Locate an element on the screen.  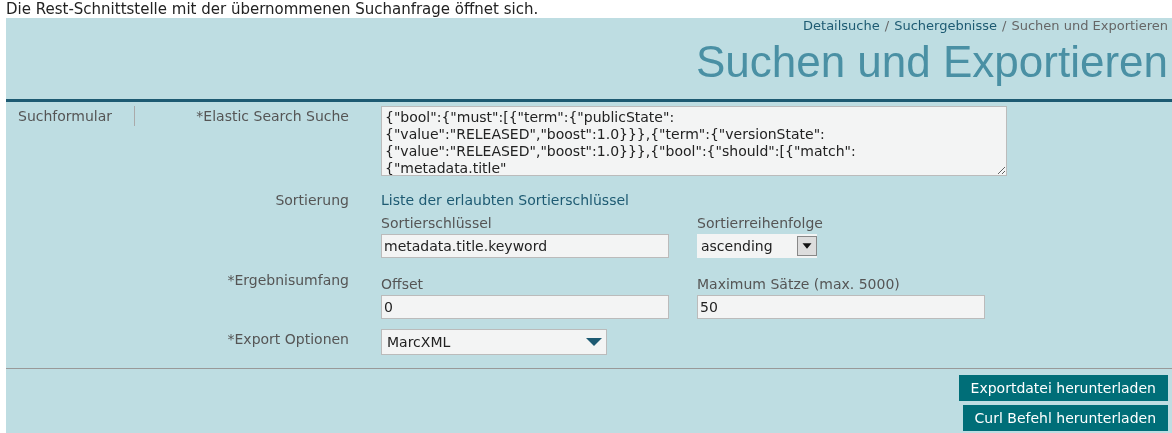
sort-order-select: ascending is located at coordinates (757, 246).